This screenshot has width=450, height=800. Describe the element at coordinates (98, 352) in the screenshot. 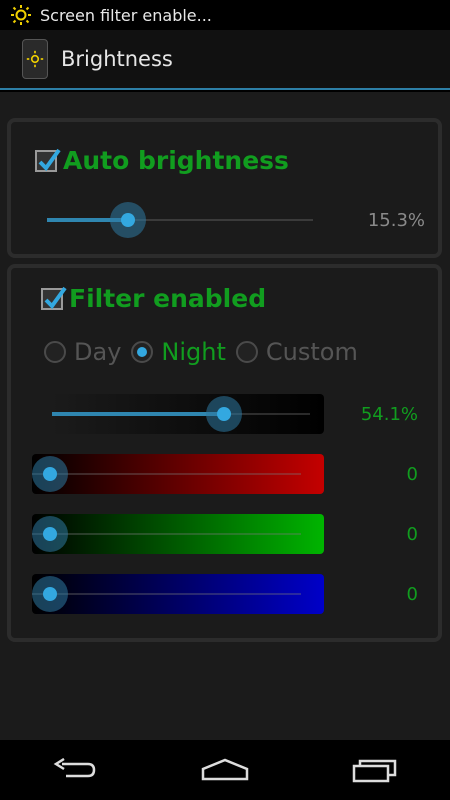

I see `radio-label: Day` at that location.